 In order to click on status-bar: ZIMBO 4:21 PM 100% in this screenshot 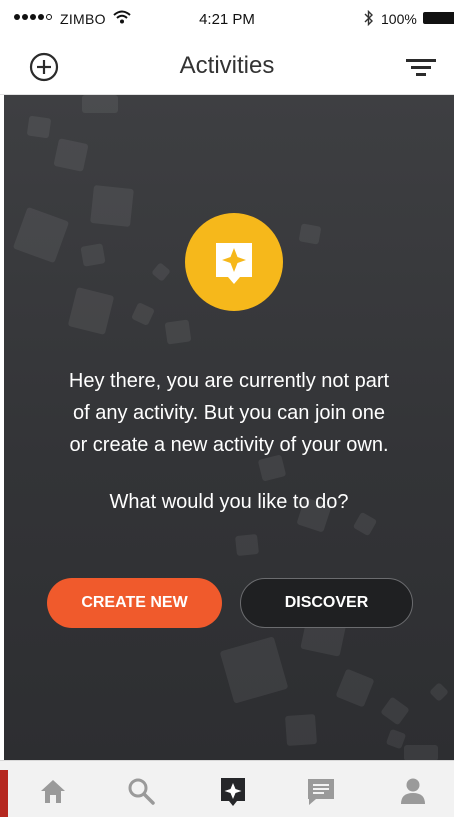, I will do `click(227, 19)`.